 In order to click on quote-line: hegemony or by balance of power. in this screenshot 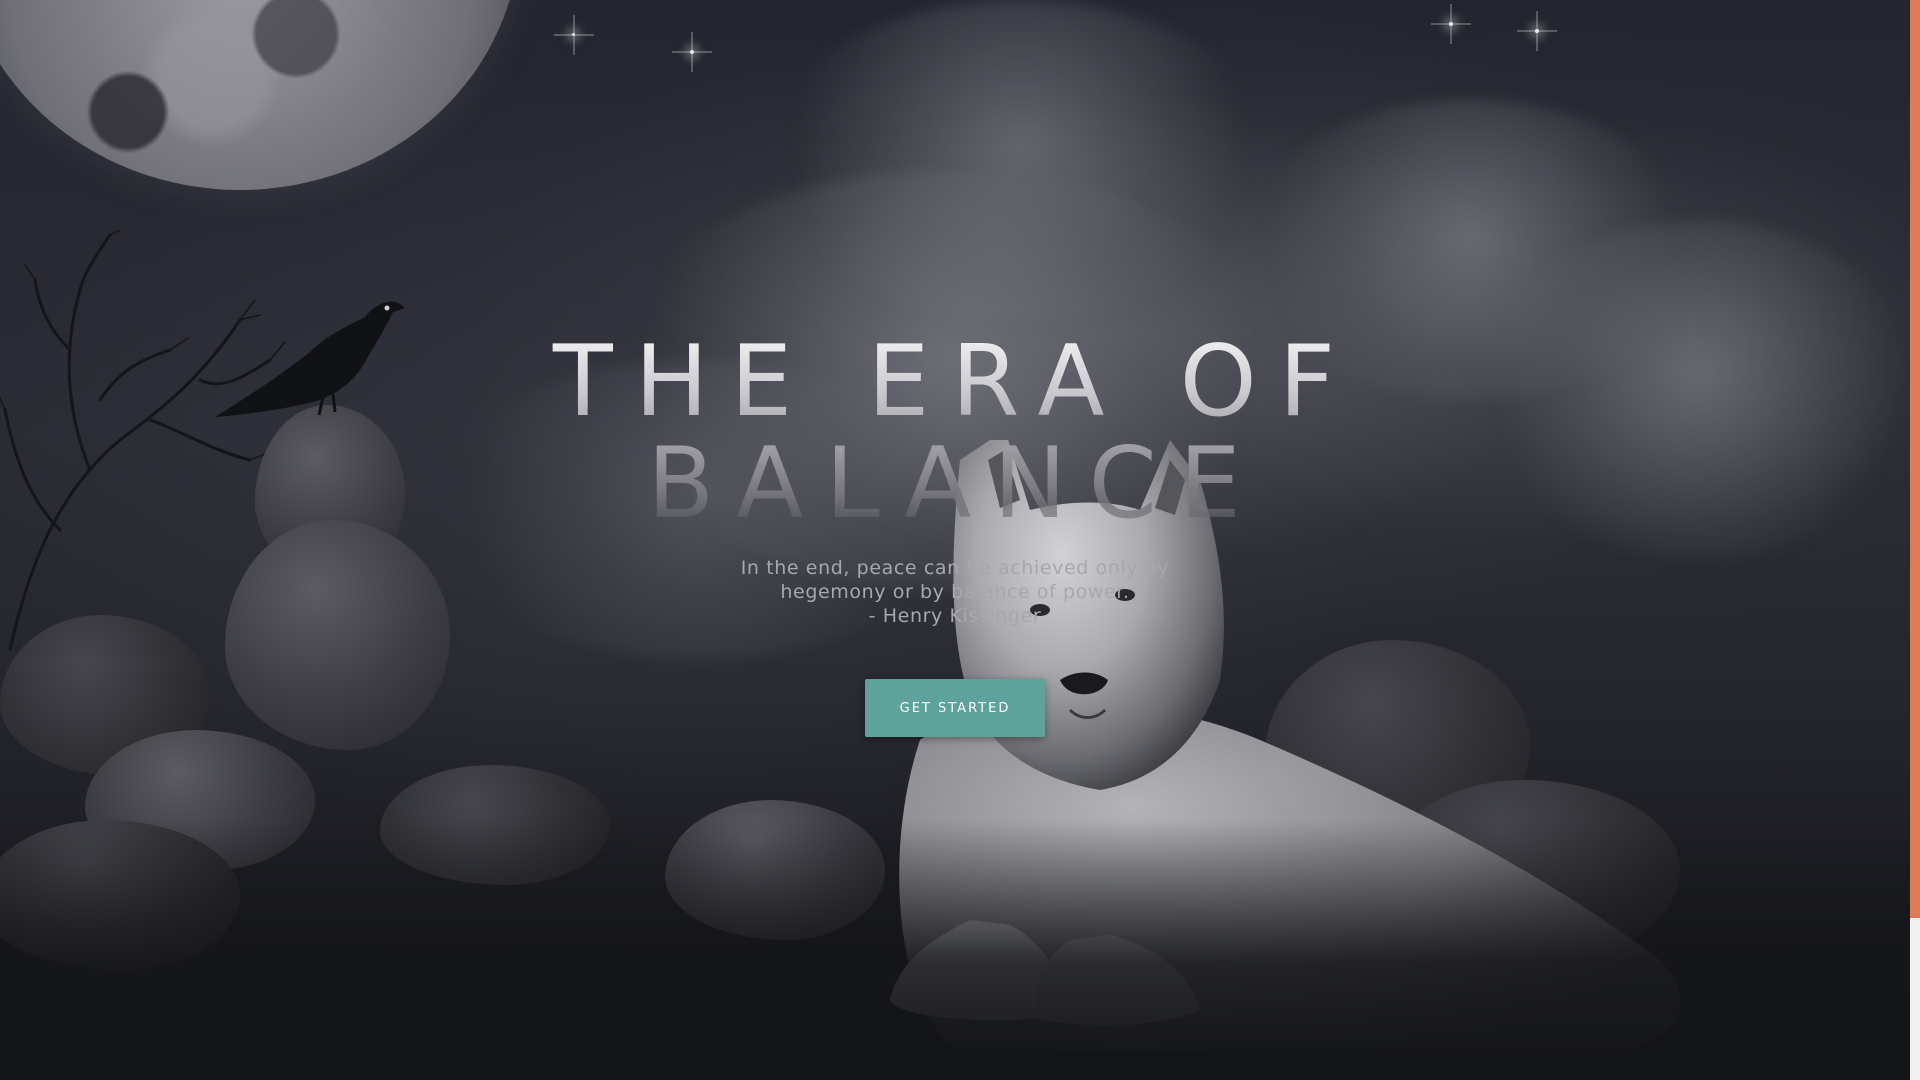, I will do `click(955, 592)`.